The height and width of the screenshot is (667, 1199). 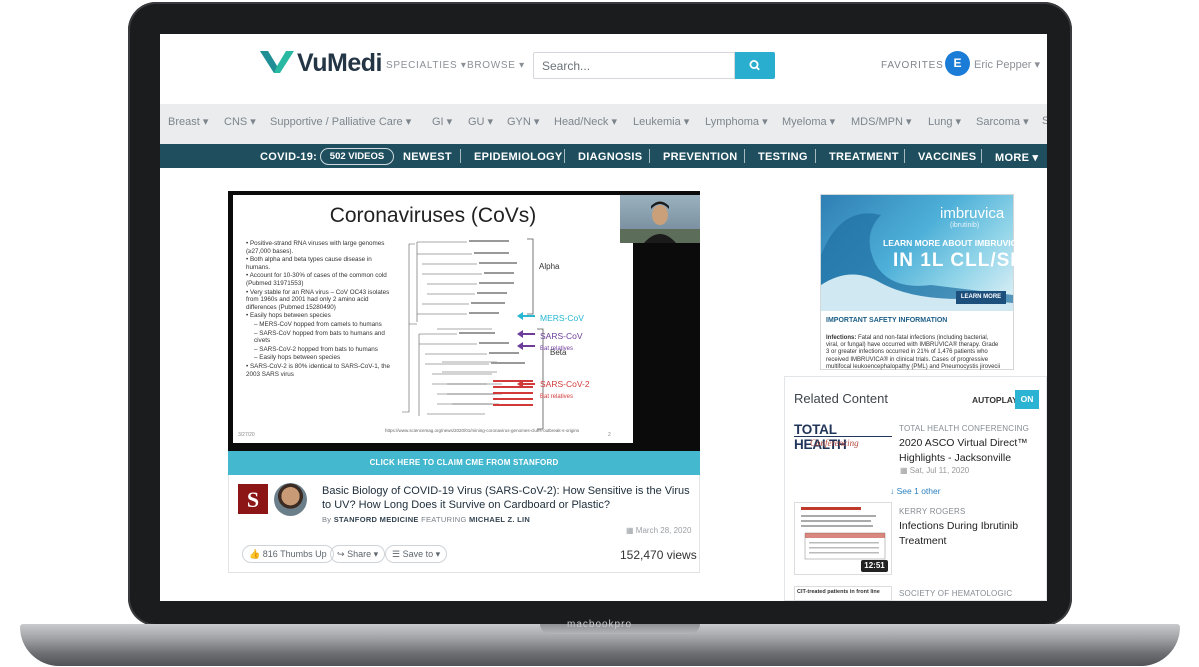 What do you see at coordinates (416, 554) in the screenshot?
I see `save-to-button: ☰ Save to ▾` at bounding box center [416, 554].